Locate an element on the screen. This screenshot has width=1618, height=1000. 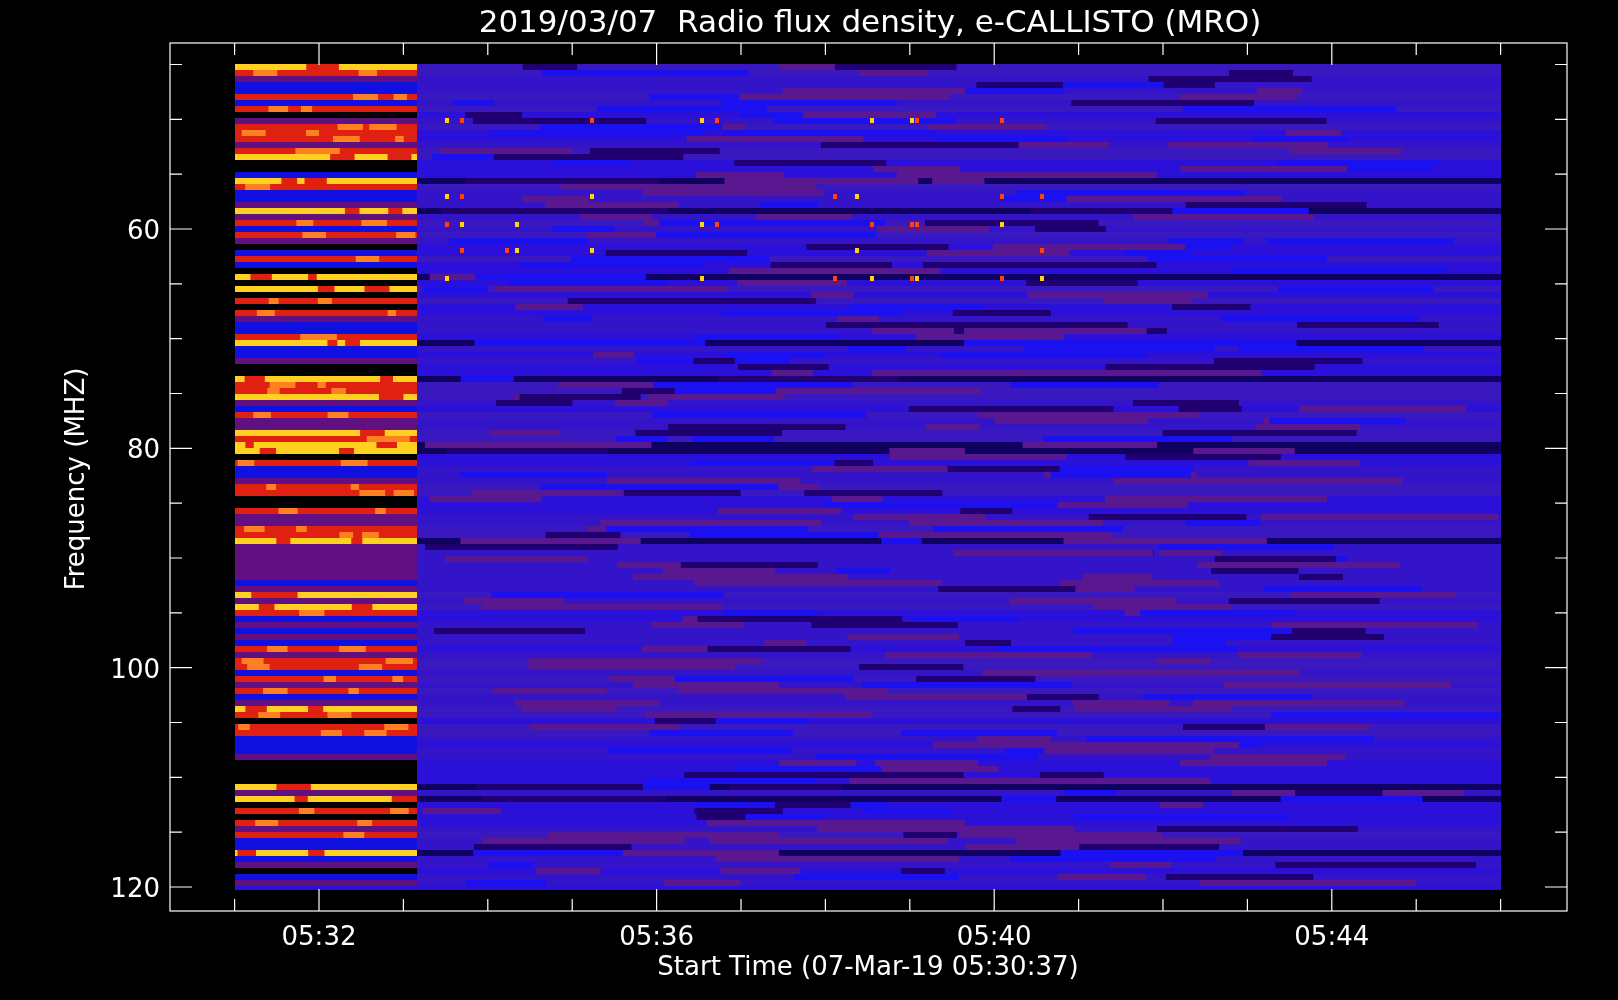
y-axis-label: Frequency (MHZ) is located at coordinates (75, 479).